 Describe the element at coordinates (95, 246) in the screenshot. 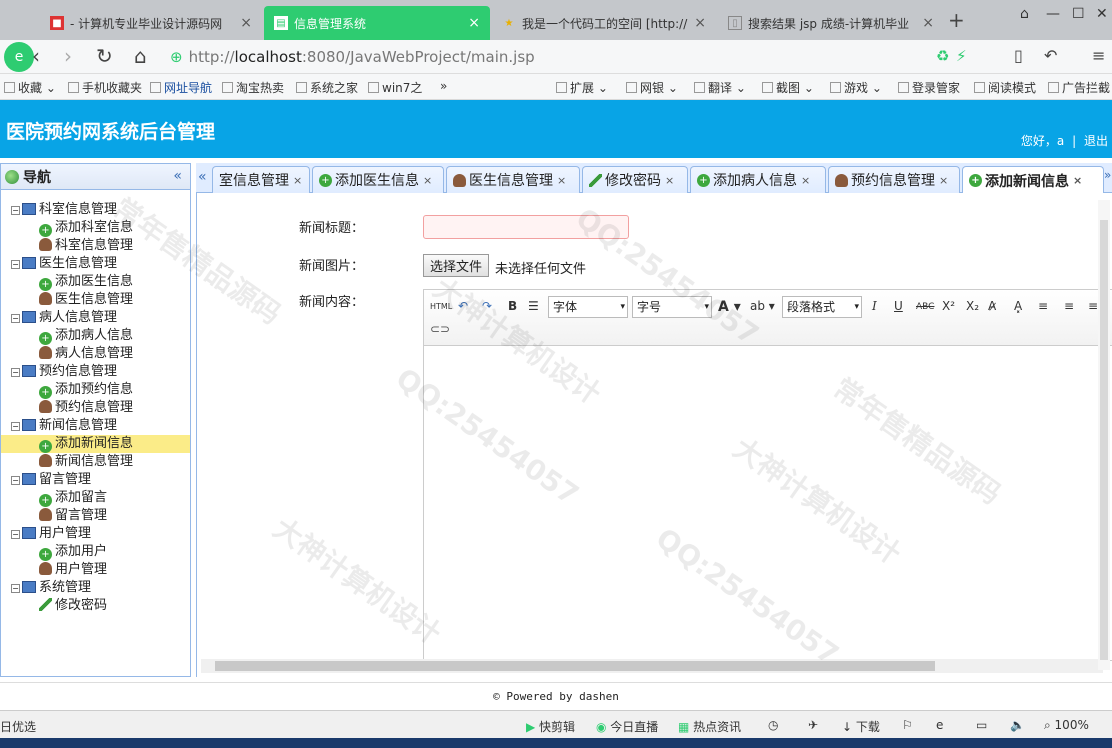

I see `nav-item: 科室信息管理` at that location.